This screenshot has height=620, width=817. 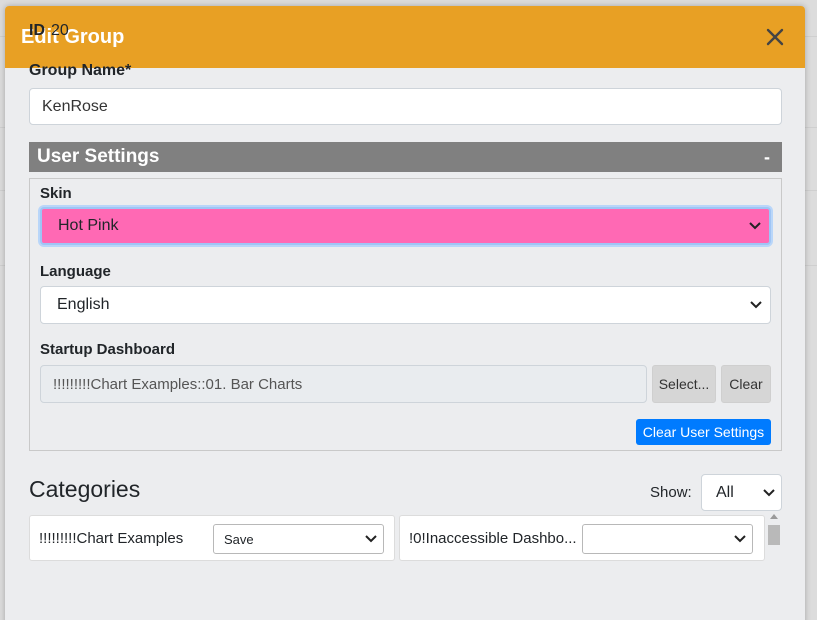 What do you see at coordinates (98, 156) in the screenshot?
I see `user-settings-title: User Settings` at bounding box center [98, 156].